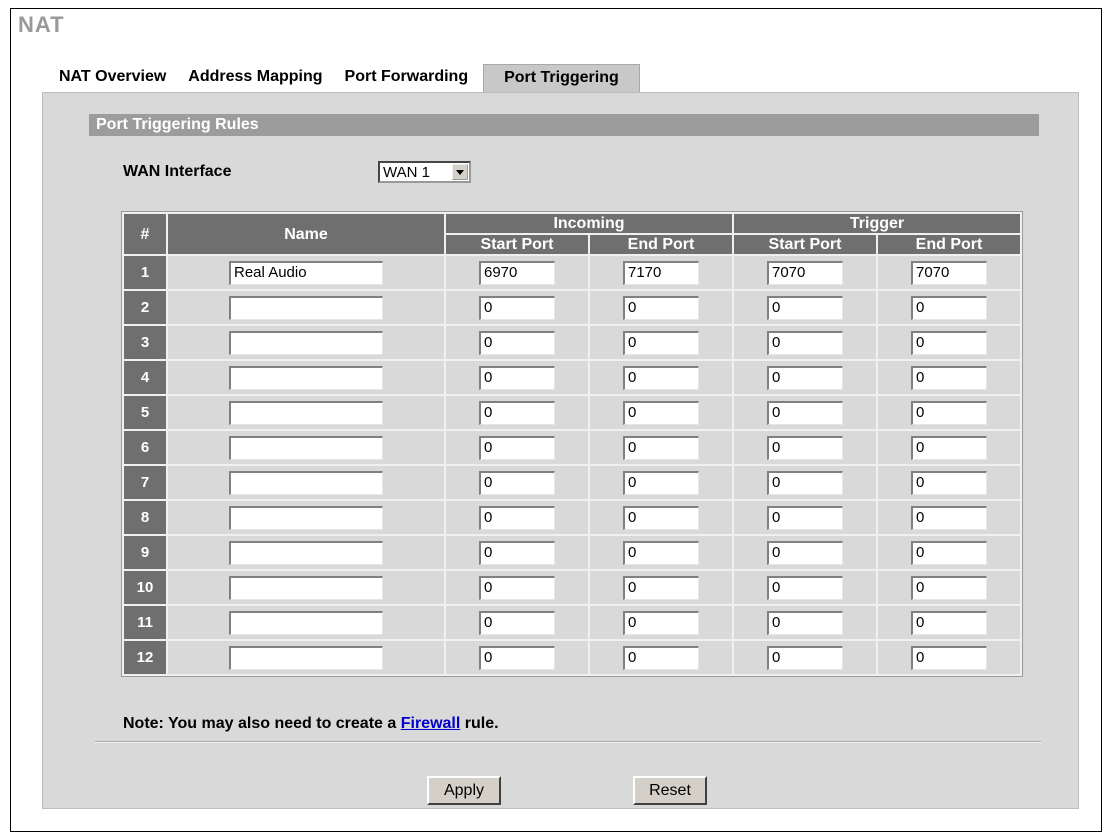 This screenshot has height=837, width=1109. What do you see at coordinates (661, 244) in the screenshot?
I see `column-header-incoming-end-port: End Port` at bounding box center [661, 244].